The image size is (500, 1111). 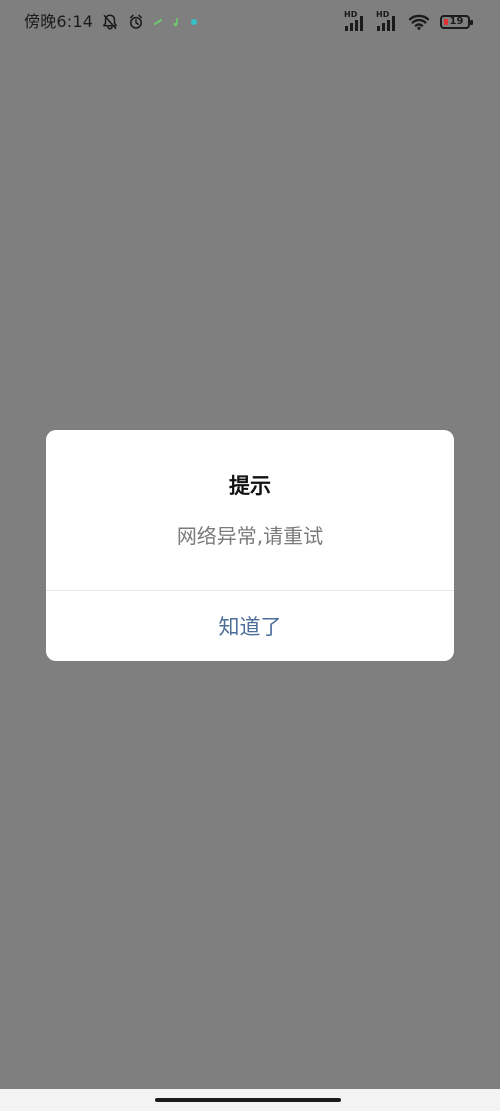 I want to click on teal-dot-icon, so click(x=194, y=22).